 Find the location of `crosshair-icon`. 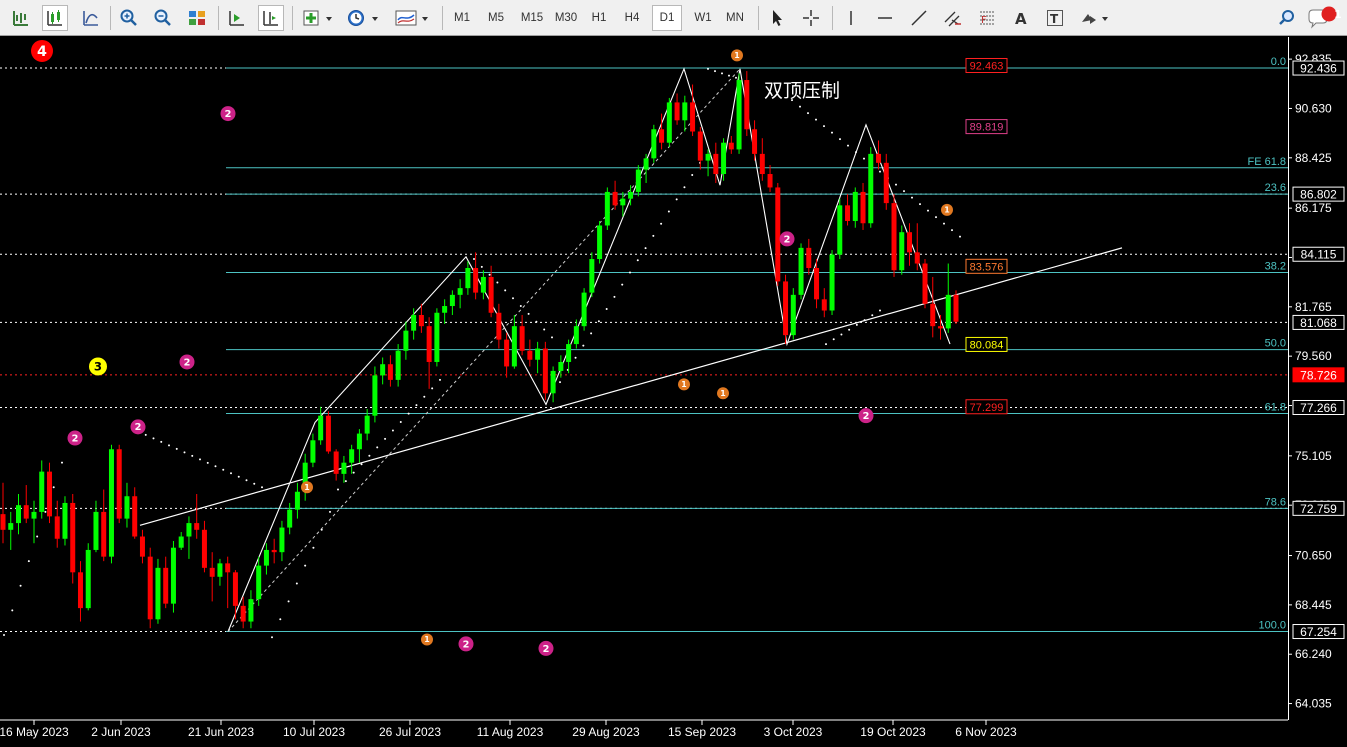

crosshair-icon is located at coordinates (811, 18).